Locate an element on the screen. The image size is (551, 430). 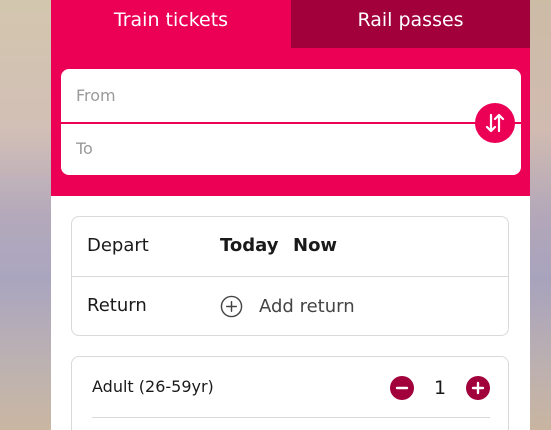
swap-vertical-icon is located at coordinates (495, 123).